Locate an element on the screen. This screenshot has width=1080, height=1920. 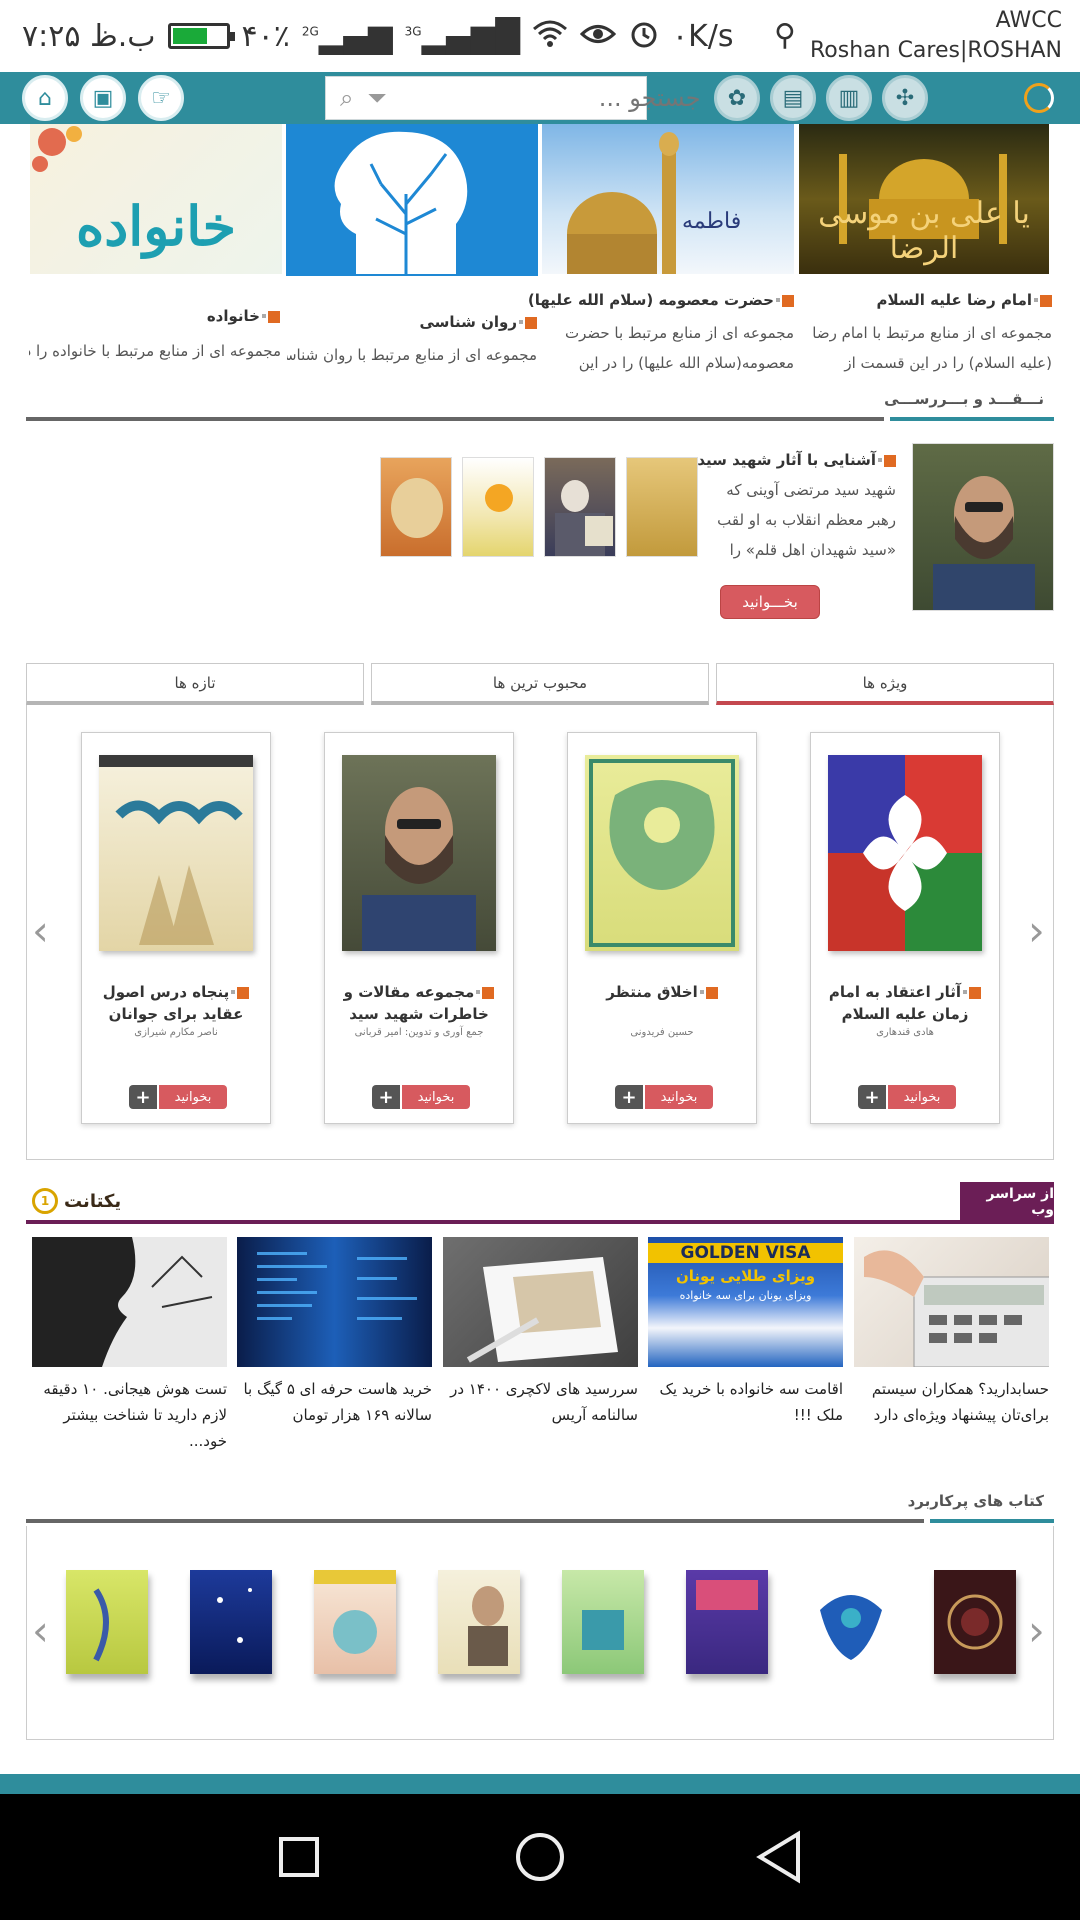
logo-mark-icon is located at coordinates (1039, 98).